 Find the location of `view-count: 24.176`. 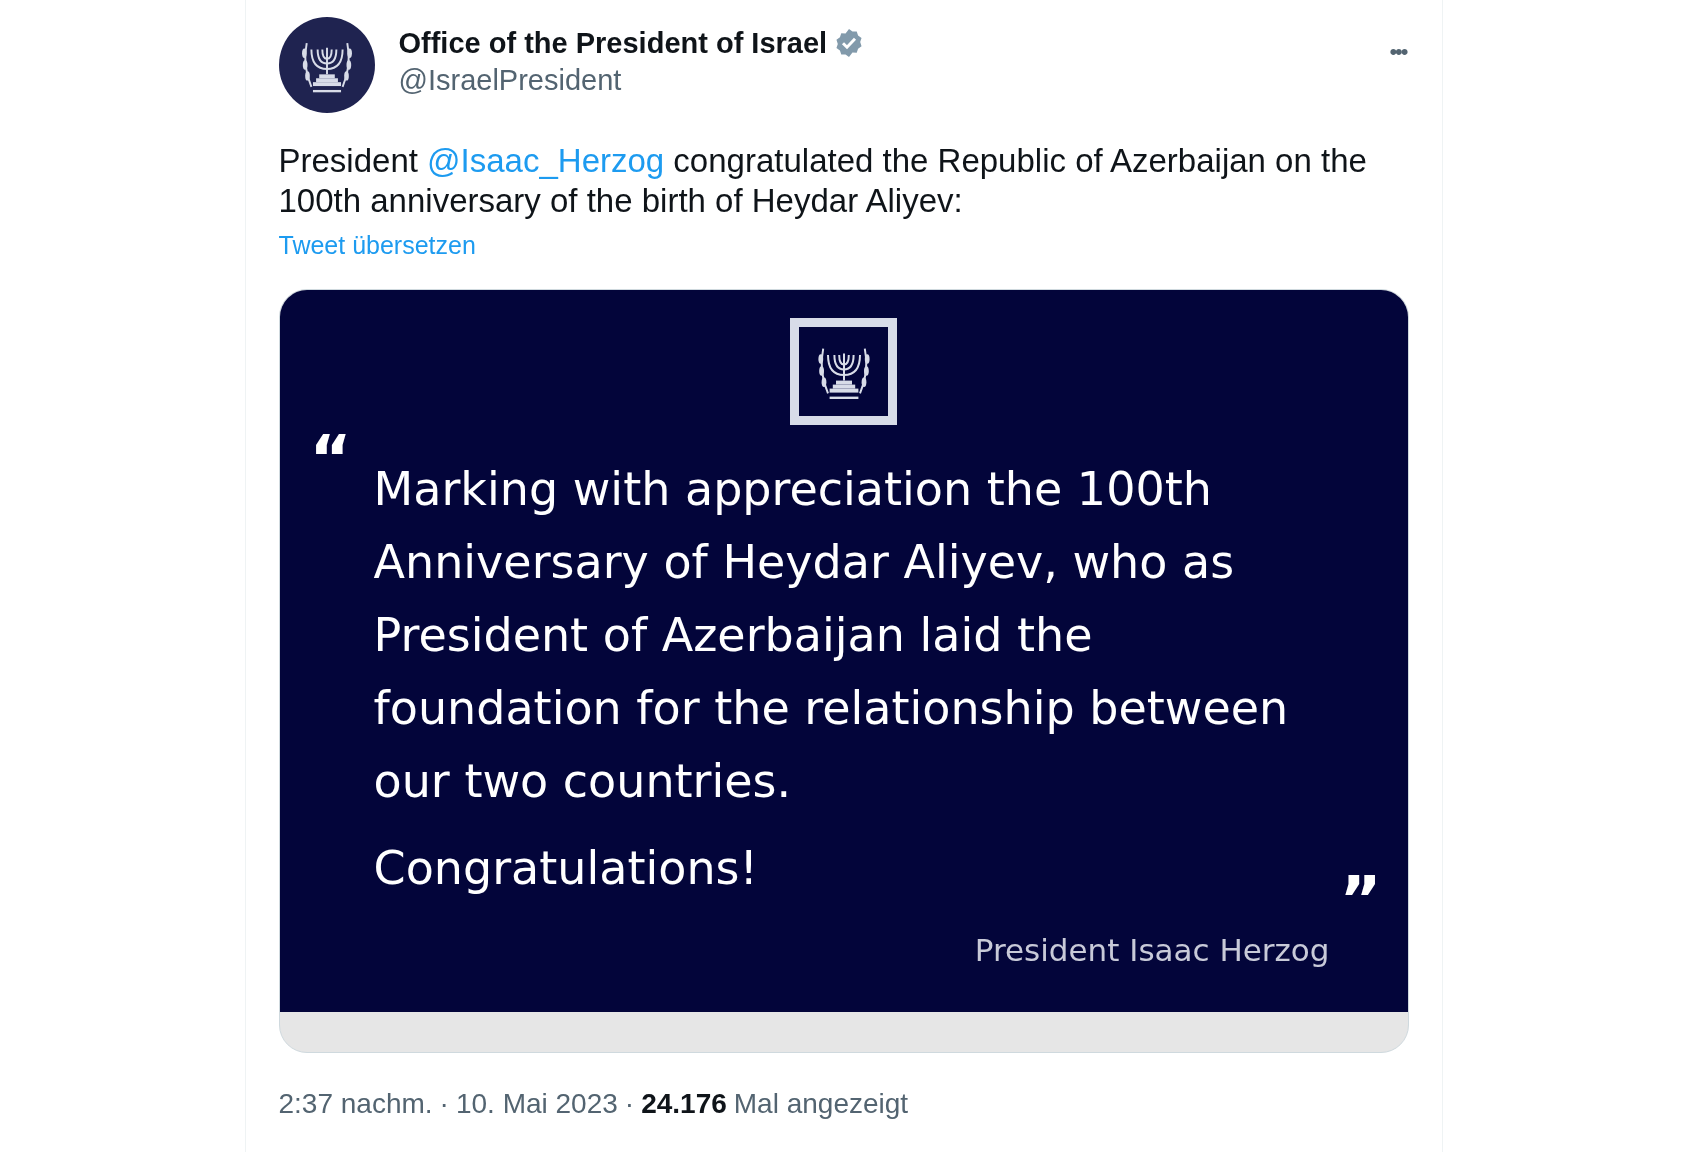

view-count: 24.176 is located at coordinates (684, 1103).